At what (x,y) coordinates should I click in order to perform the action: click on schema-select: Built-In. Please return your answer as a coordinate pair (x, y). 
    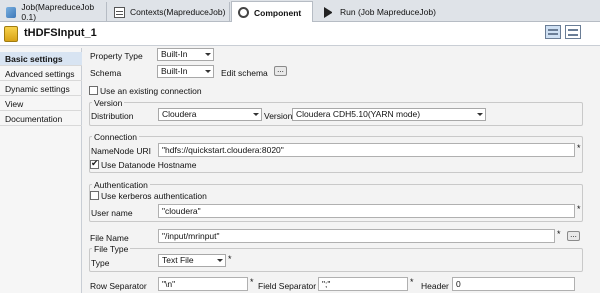
    Looking at the image, I should click on (185, 71).